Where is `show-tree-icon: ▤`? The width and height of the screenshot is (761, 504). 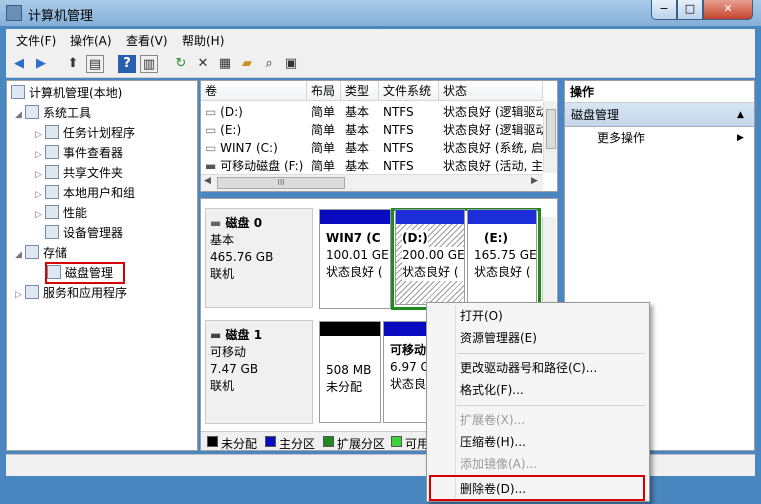 show-tree-icon: ▤ is located at coordinates (95, 64).